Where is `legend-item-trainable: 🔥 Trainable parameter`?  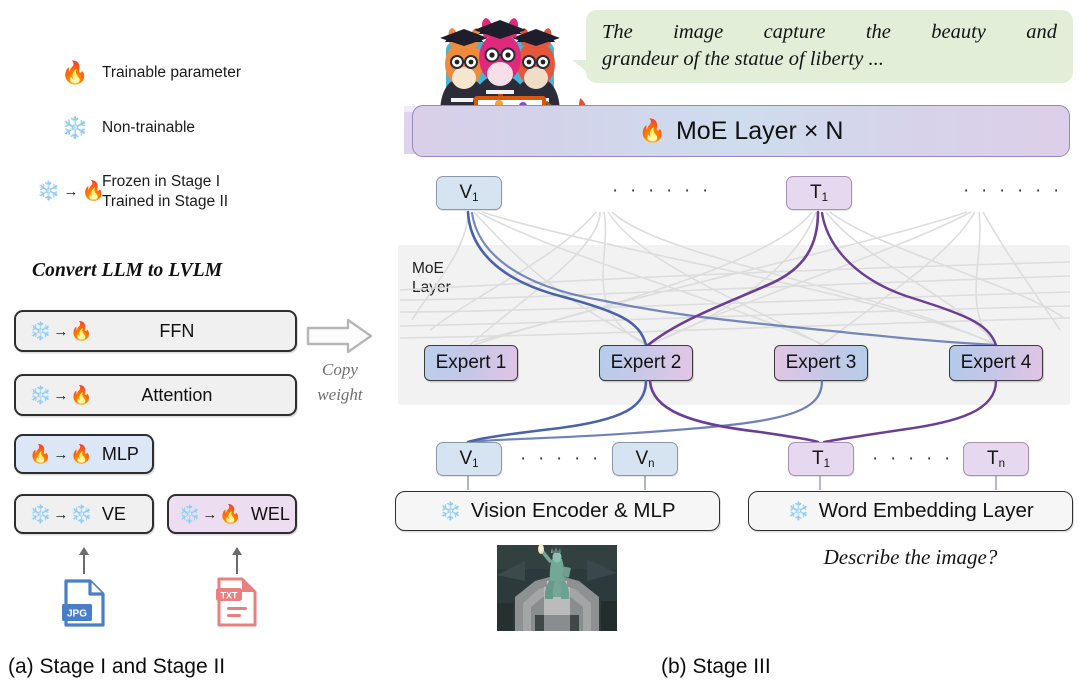
legend-item-trainable: 🔥 Trainable parameter is located at coordinates (203, 73).